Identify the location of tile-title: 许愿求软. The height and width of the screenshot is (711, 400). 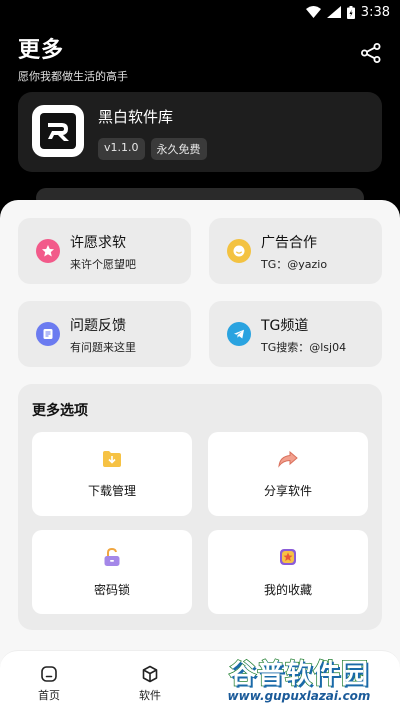
(98, 243).